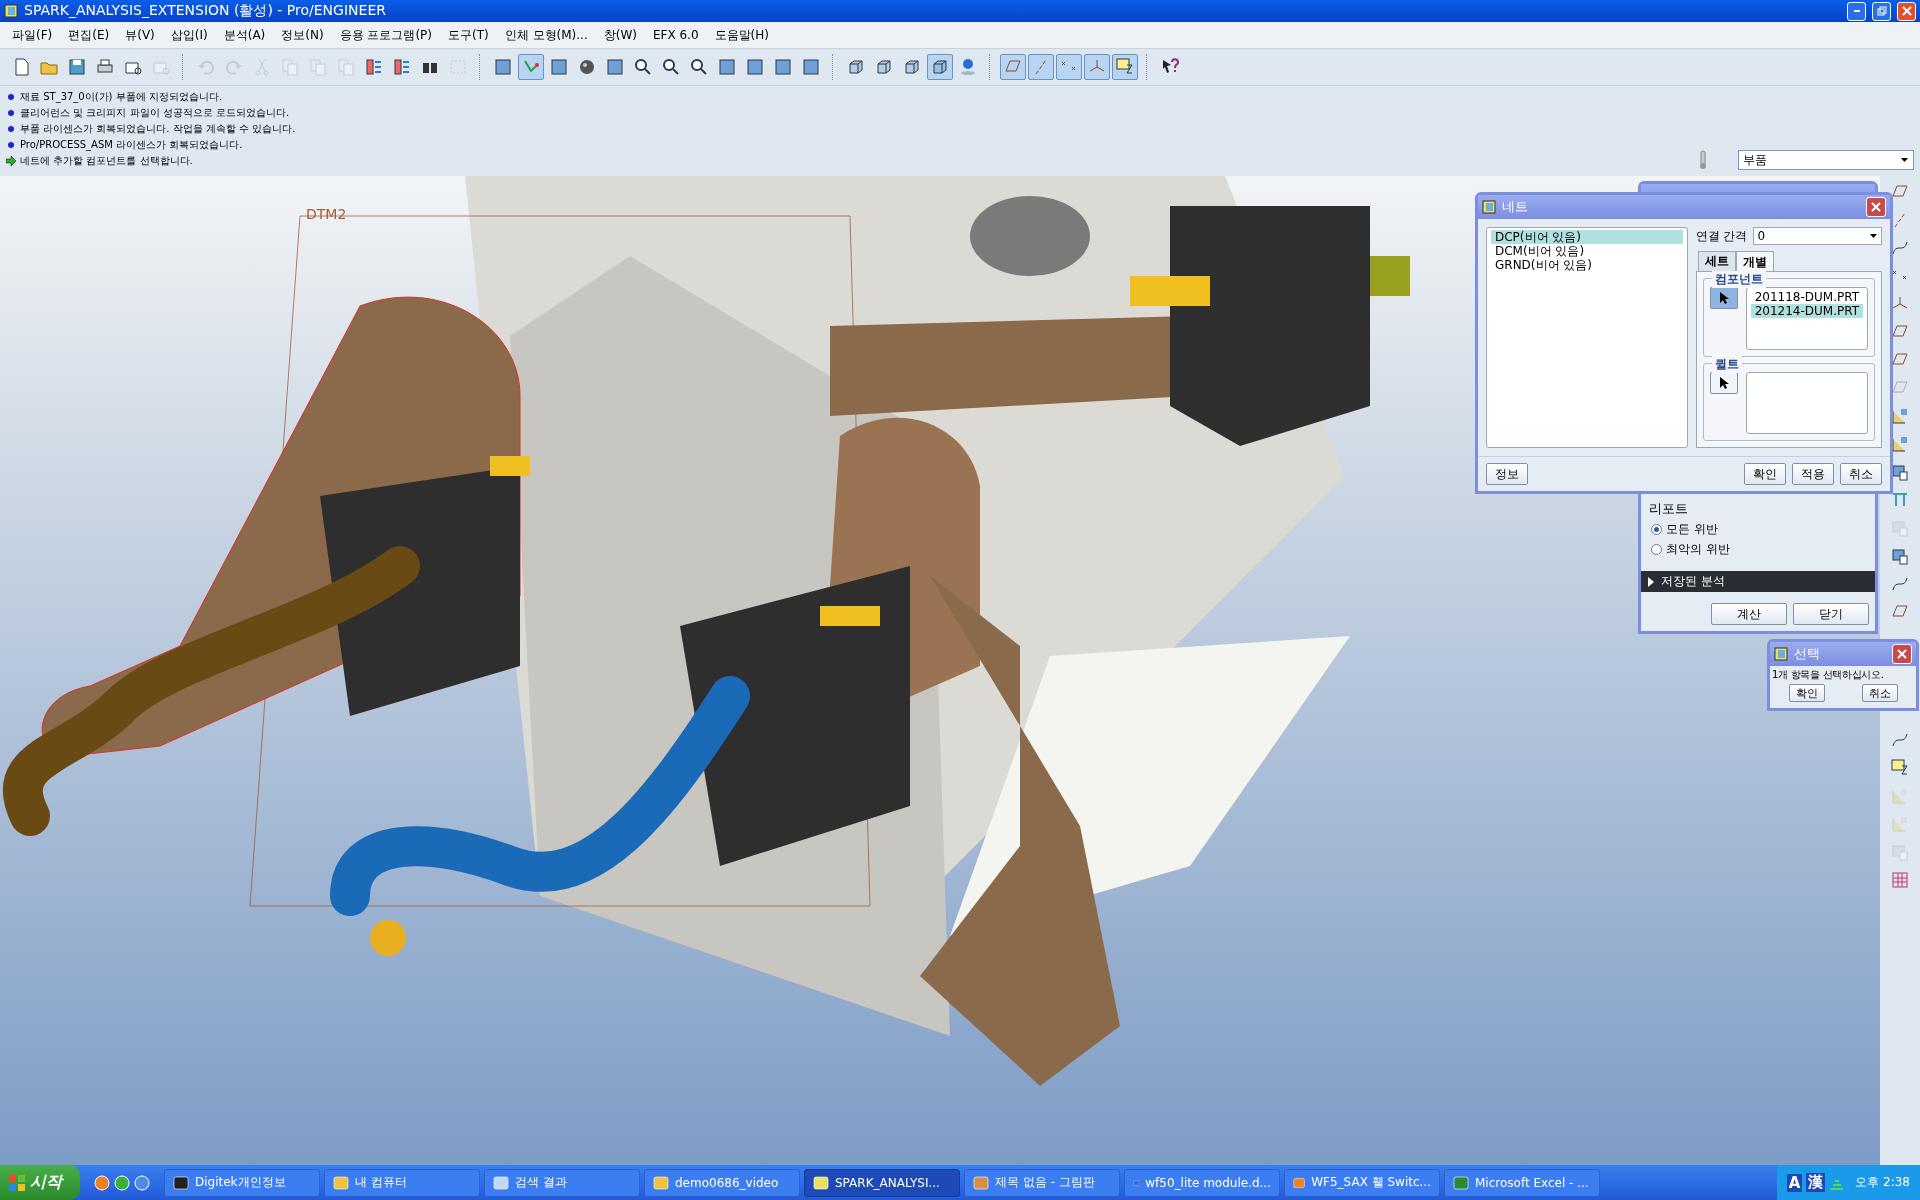 The width and height of the screenshot is (1920, 1200). What do you see at coordinates (468, 35) in the screenshot?
I see `menu-item: 도구(T)` at bounding box center [468, 35].